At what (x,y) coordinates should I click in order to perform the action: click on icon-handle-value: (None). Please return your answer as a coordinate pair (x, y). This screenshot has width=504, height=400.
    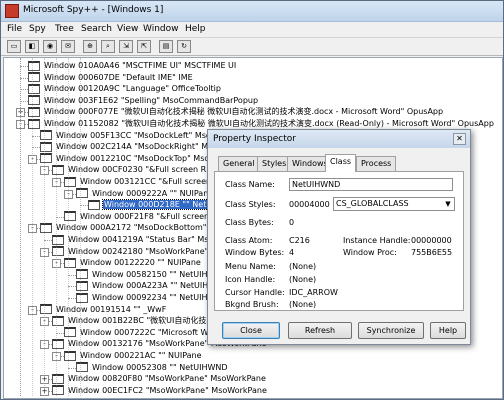
    Looking at the image, I should click on (303, 279).